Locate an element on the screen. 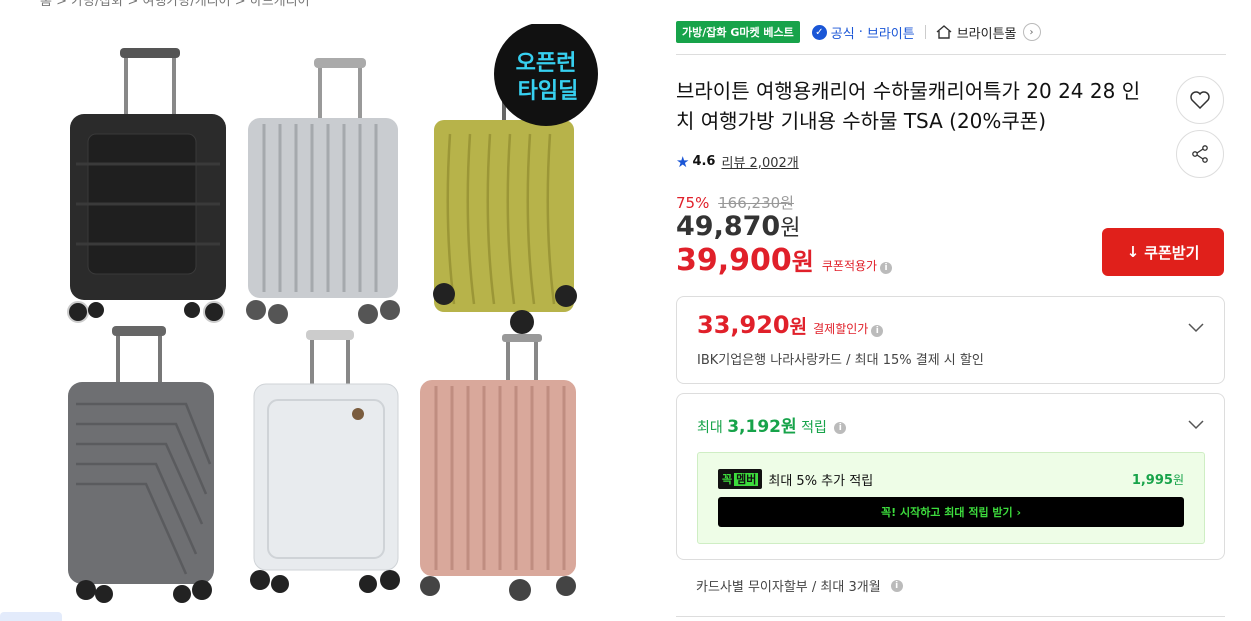 This screenshot has height=621, width=1251. download-arrow-icon: ↓ is located at coordinates (1133, 252).